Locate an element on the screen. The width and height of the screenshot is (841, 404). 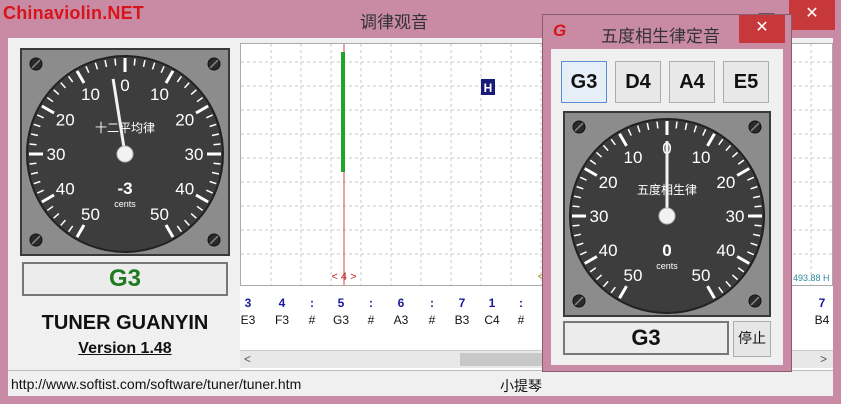
brand-logo: Chinaviolin.NET is located at coordinates (74, 13).